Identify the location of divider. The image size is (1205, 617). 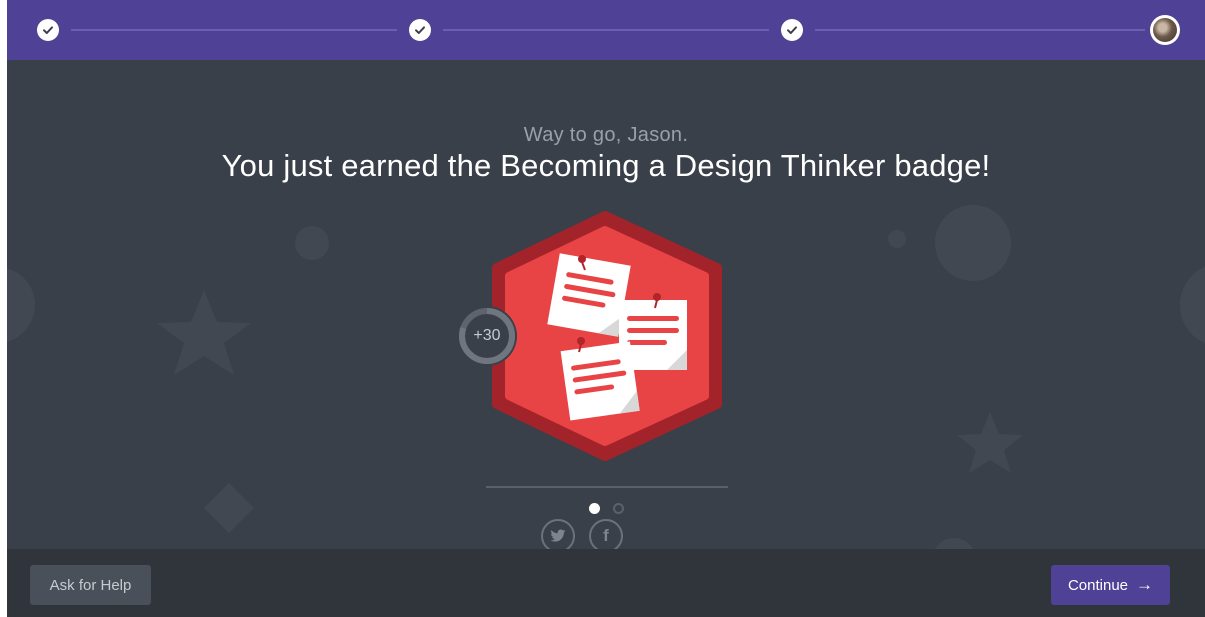
(607, 487).